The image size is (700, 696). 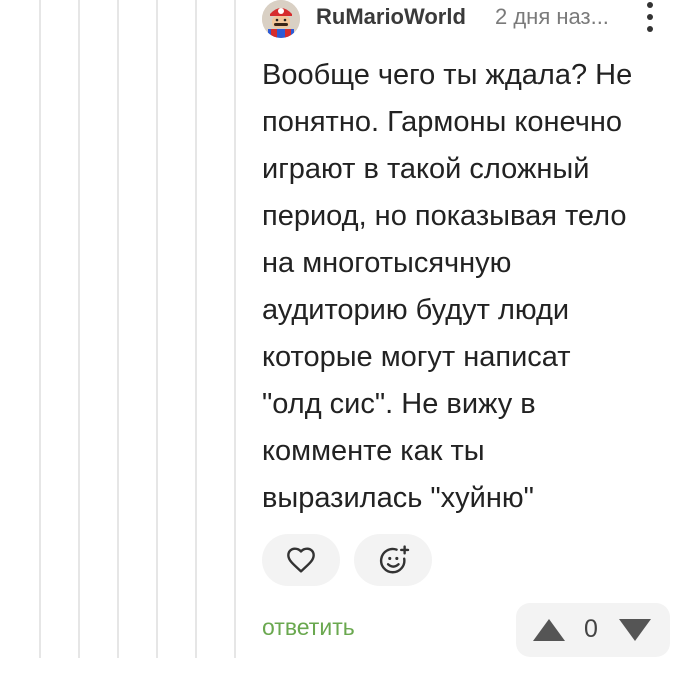 I want to click on triangle-down-icon, so click(x=635, y=630).